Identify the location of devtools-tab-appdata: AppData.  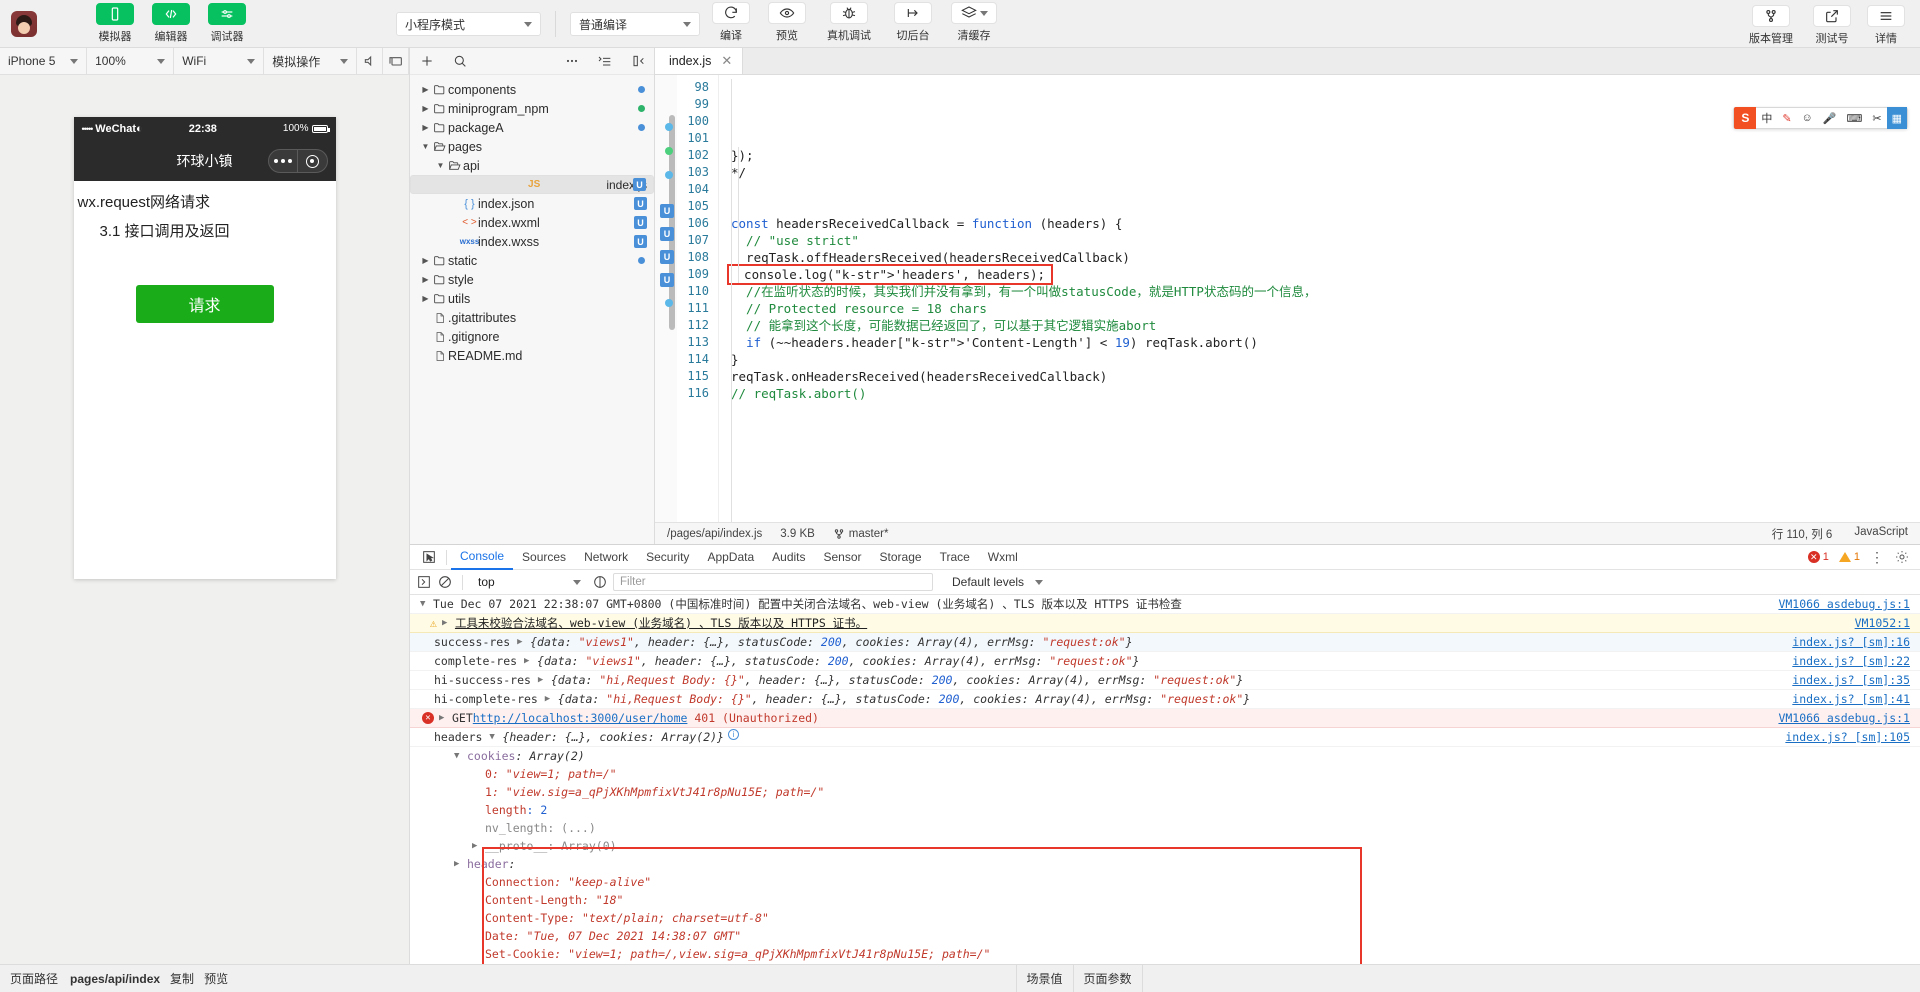
(730, 557).